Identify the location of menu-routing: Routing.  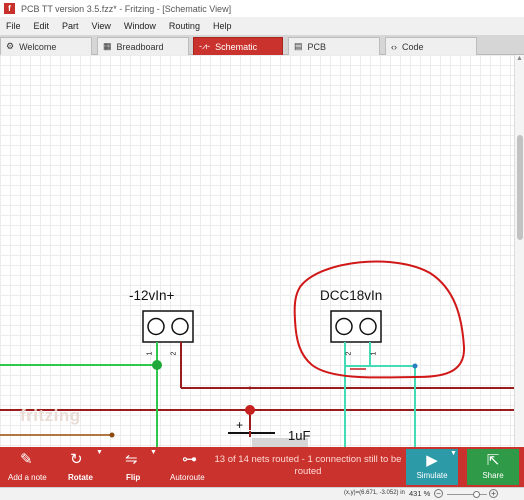
(184, 26).